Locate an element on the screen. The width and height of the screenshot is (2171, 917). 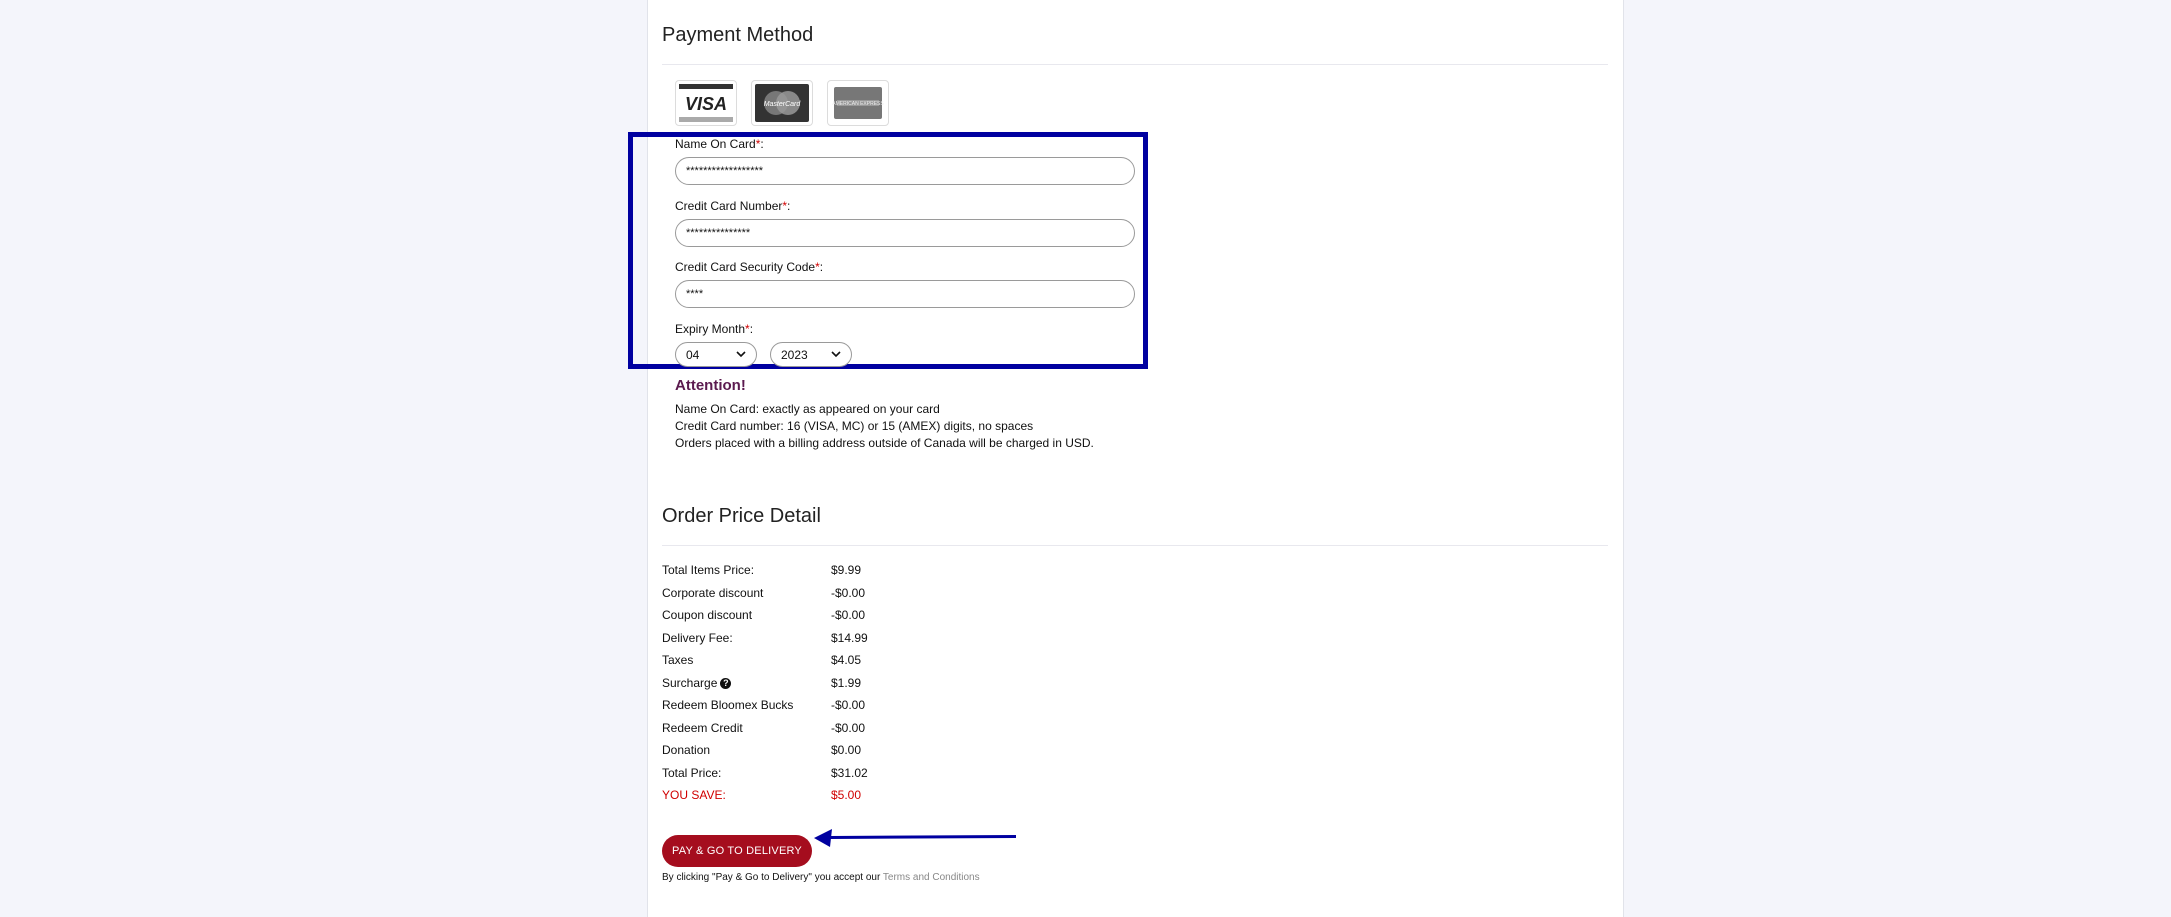
arrow-left-icon is located at coordinates (915, 838).